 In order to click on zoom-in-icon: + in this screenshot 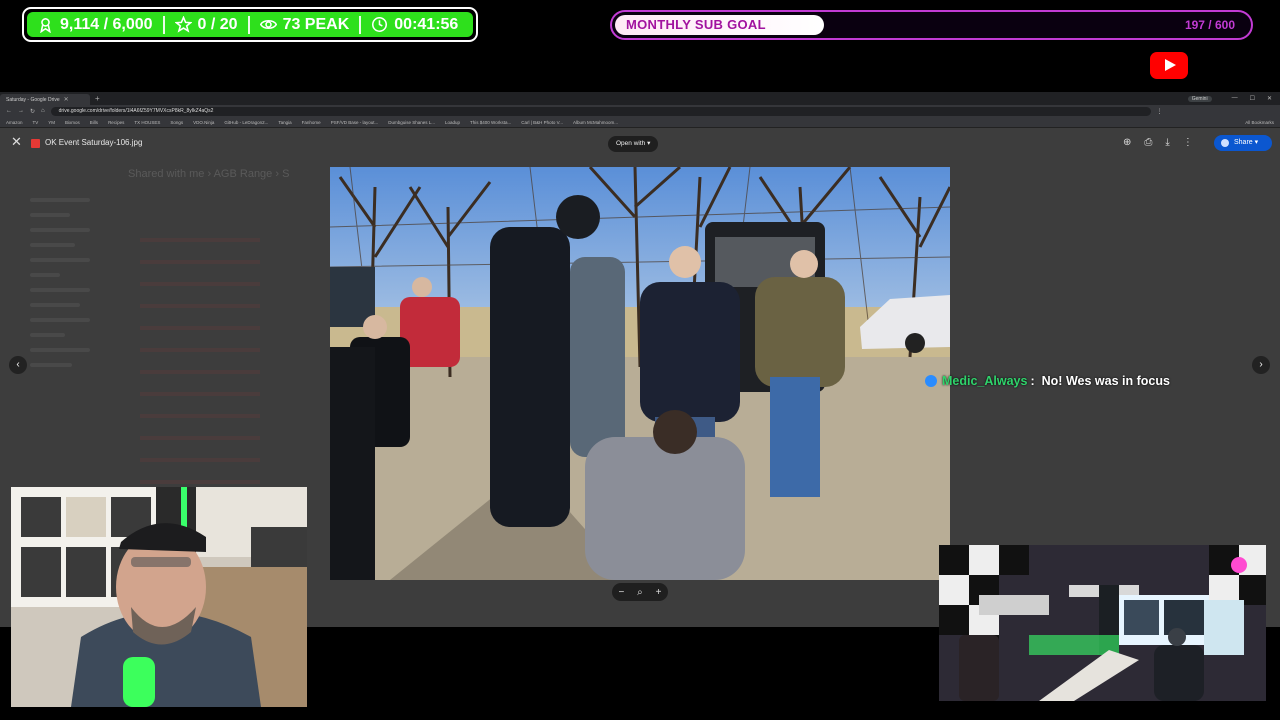, I will do `click(659, 592)`.